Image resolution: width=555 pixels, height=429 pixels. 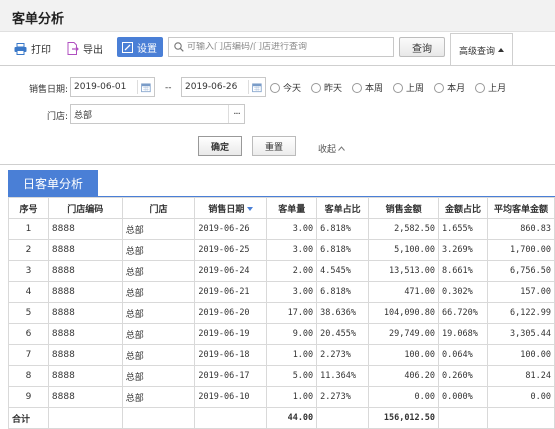 I want to click on store-field: 总部 ···, so click(x=157, y=114).